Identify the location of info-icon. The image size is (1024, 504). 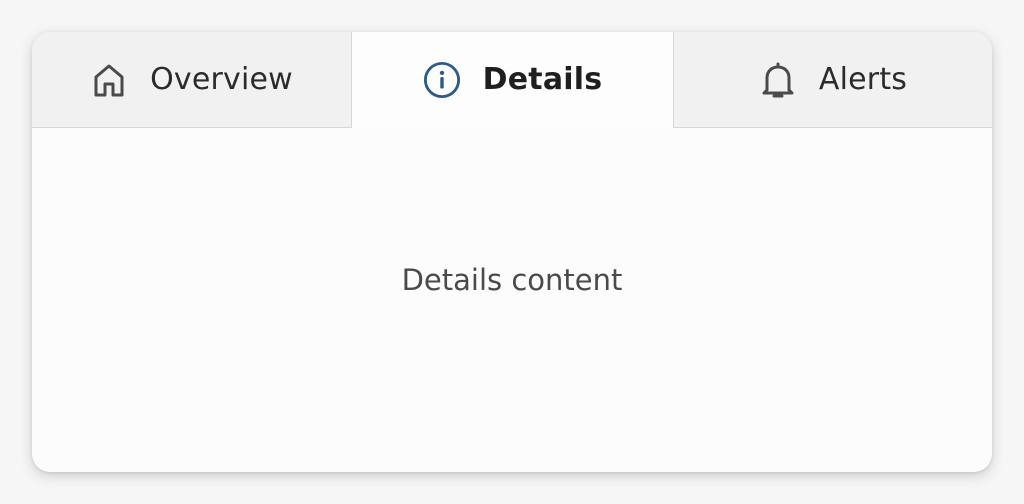
(442, 80).